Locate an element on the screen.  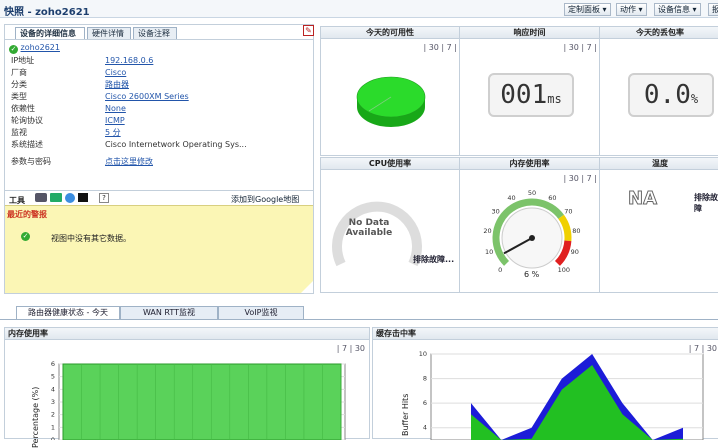
menu-actions: 动作 ▾ is located at coordinates (631, 9).